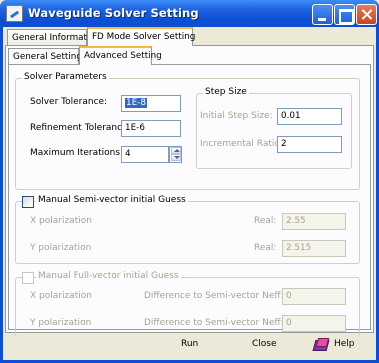 The image size is (379, 363). Describe the element at coordinates (344, 14) in the screenshot. I see `maximize-icon` at that location.